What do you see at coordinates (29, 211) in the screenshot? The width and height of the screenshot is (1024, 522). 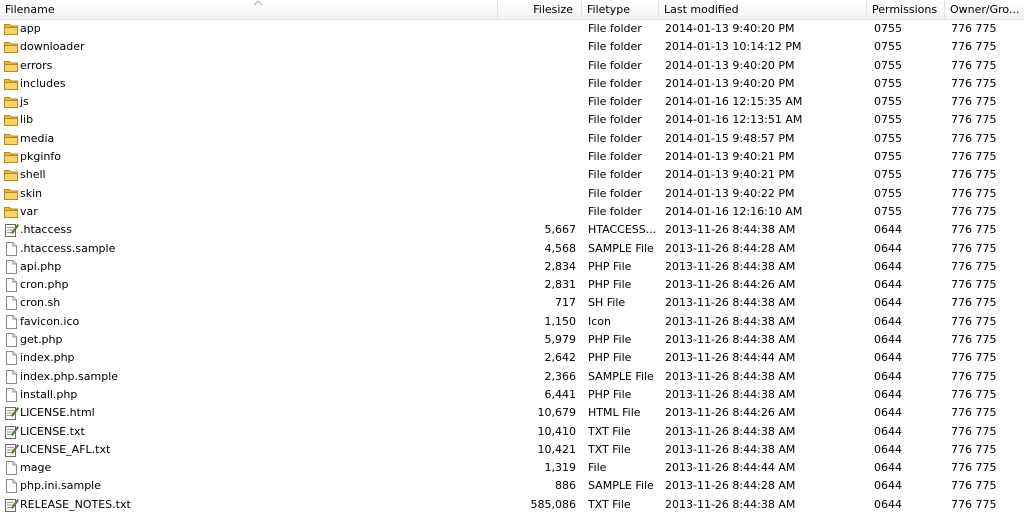 I see `filename-label: var` at bounding box center [29, 211].